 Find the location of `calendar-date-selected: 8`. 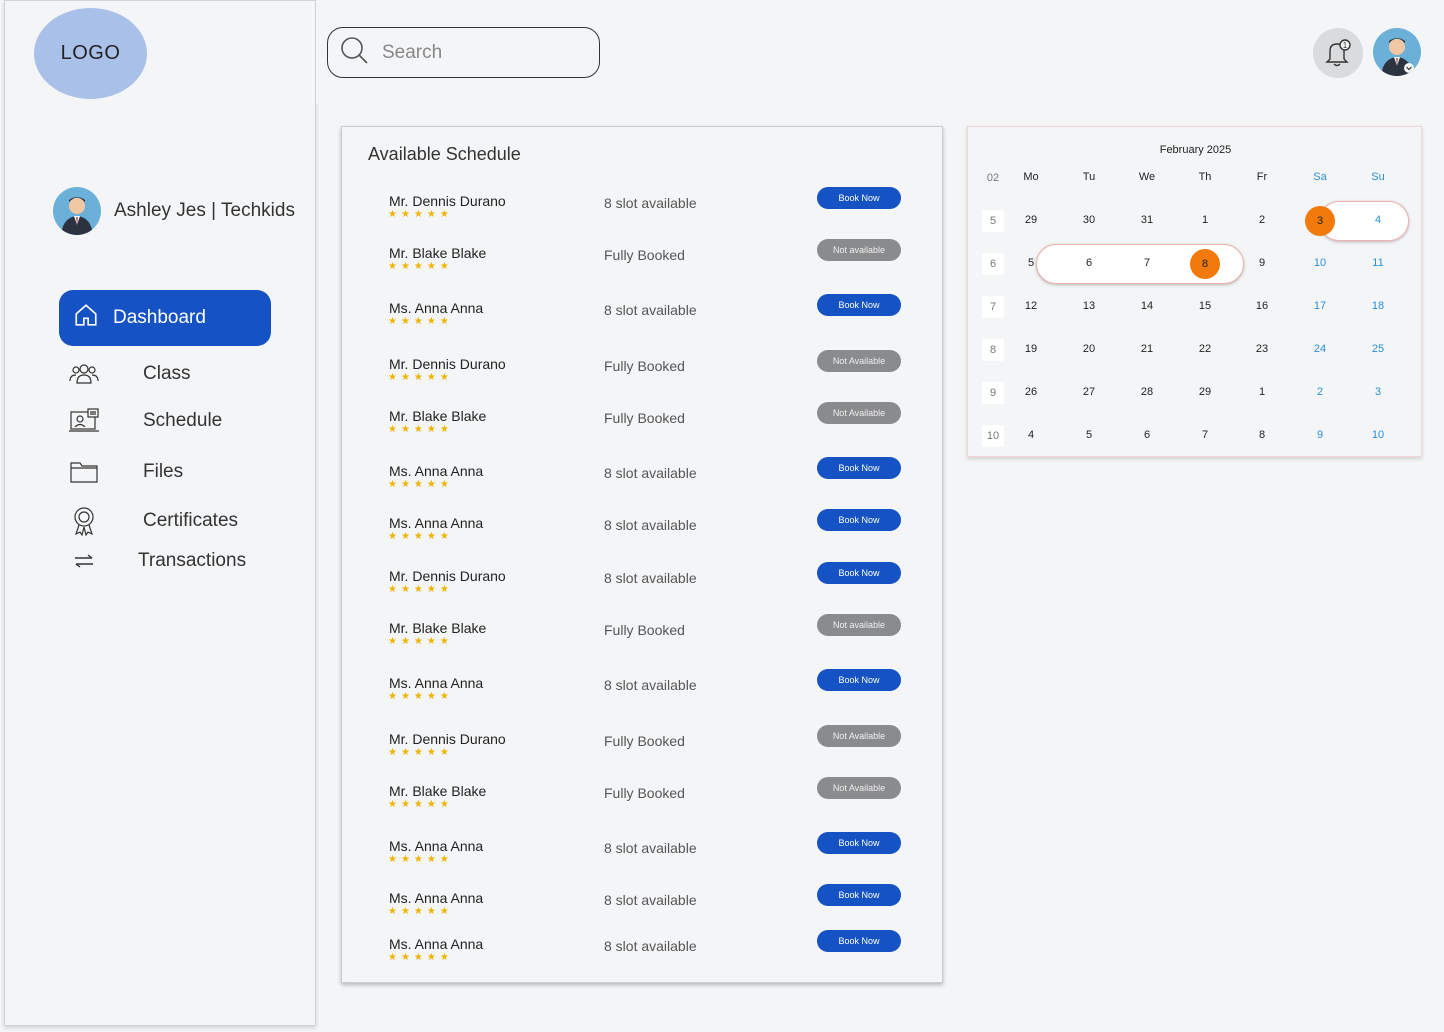

calendar-date-selected: 8 is located at coordinates (1205, 264).